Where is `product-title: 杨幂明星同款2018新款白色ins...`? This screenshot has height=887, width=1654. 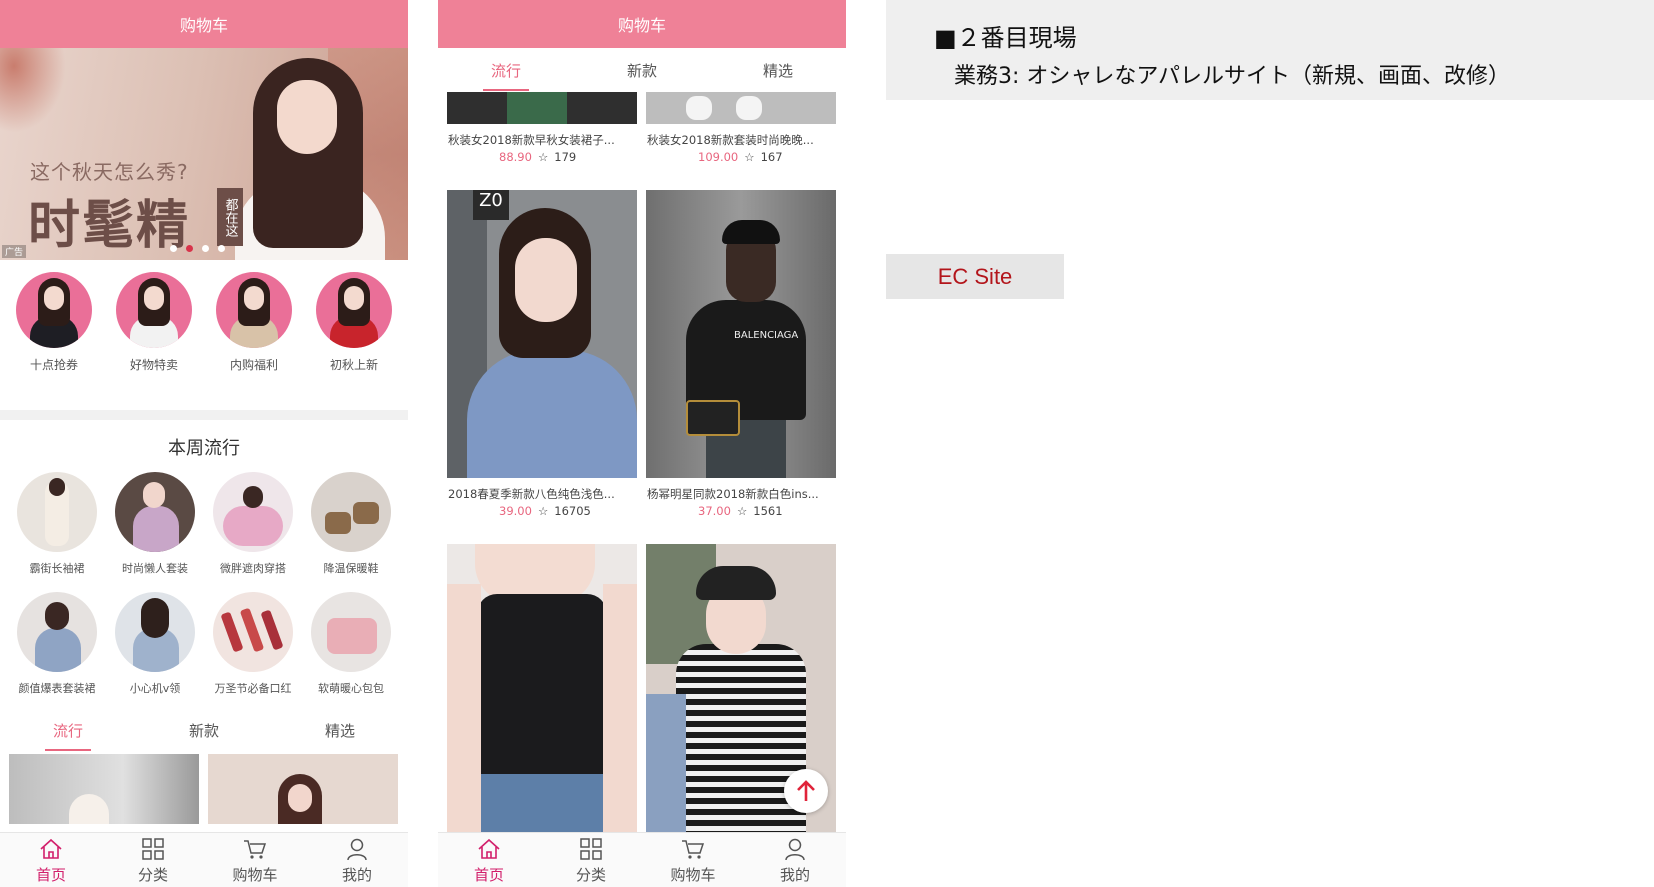
product-title: 杨幂明星同款2018新款白色ins... is located at coordinates (733, 494).